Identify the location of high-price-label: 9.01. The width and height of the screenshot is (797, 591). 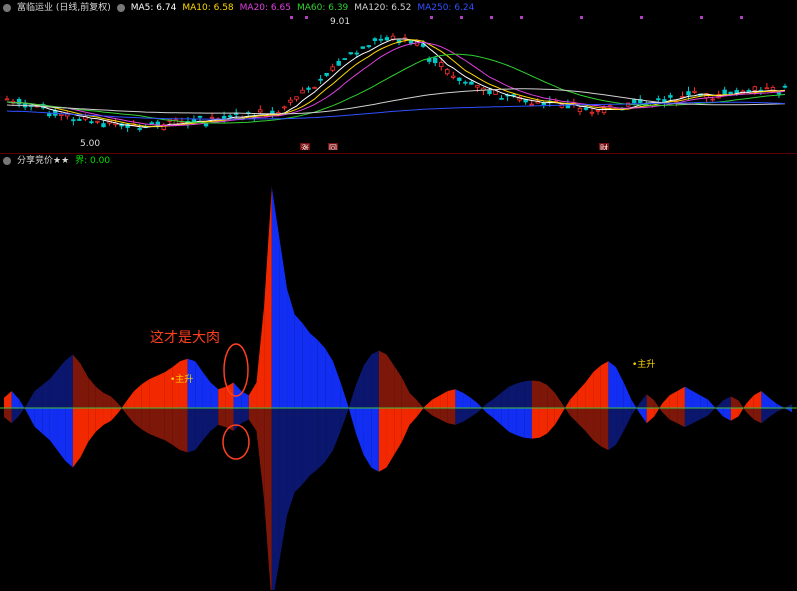
(340, 22).